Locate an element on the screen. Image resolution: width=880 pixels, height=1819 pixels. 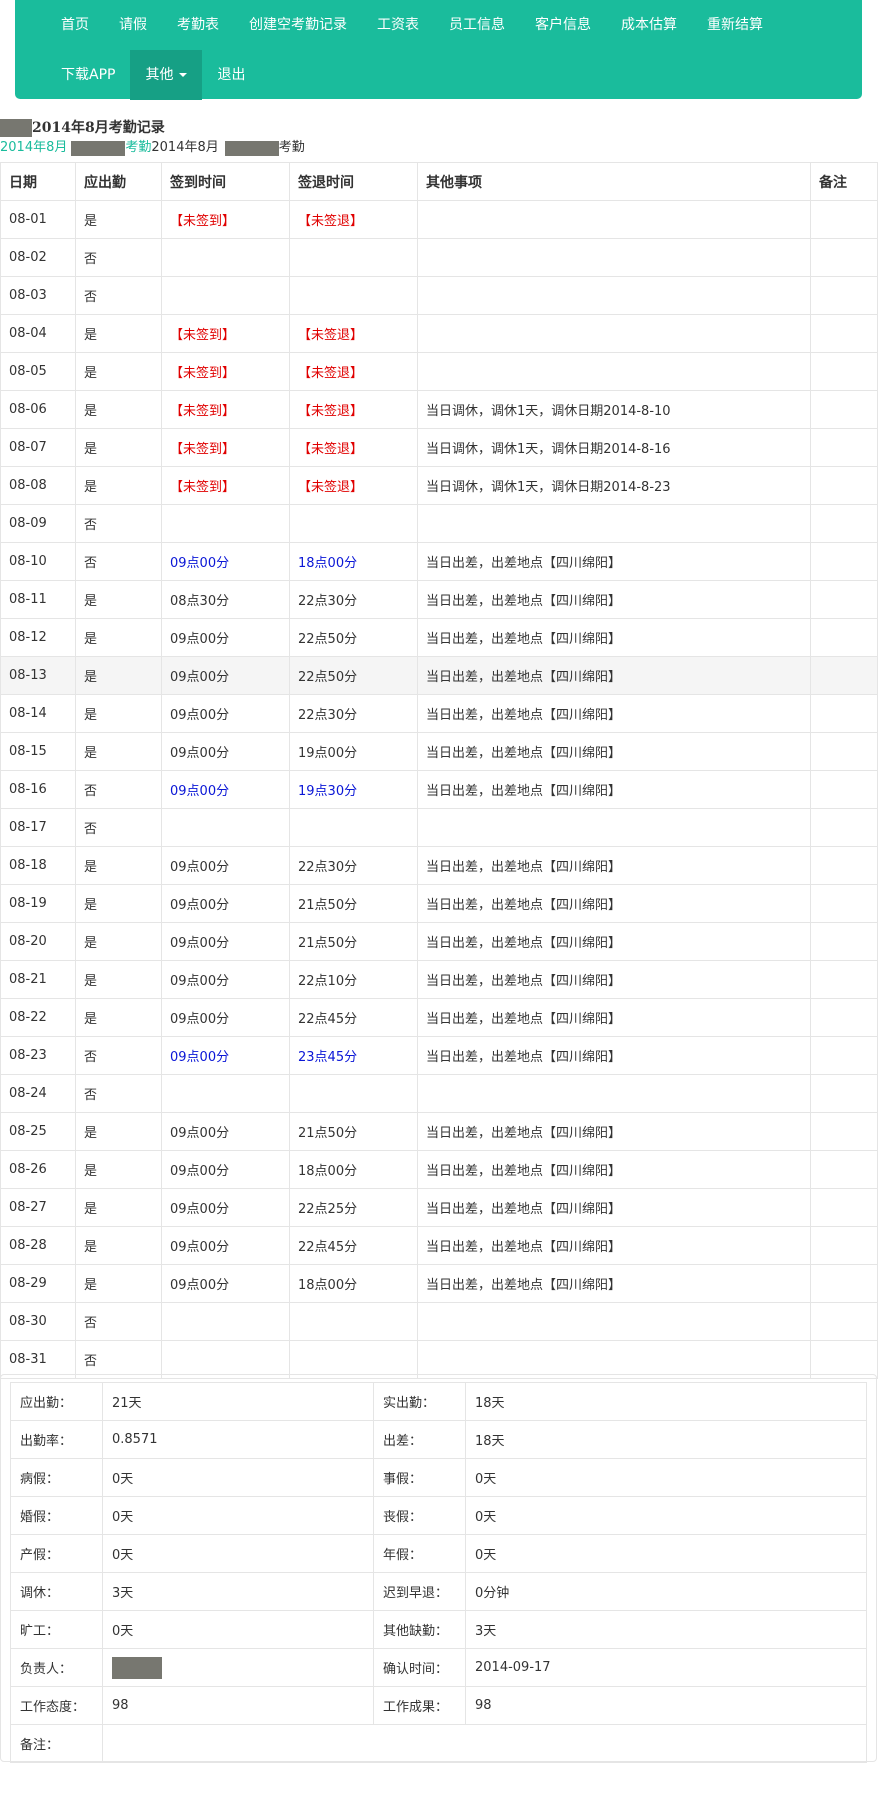
cell-checkout: 22点50分 is located at coordinates (353, 637).